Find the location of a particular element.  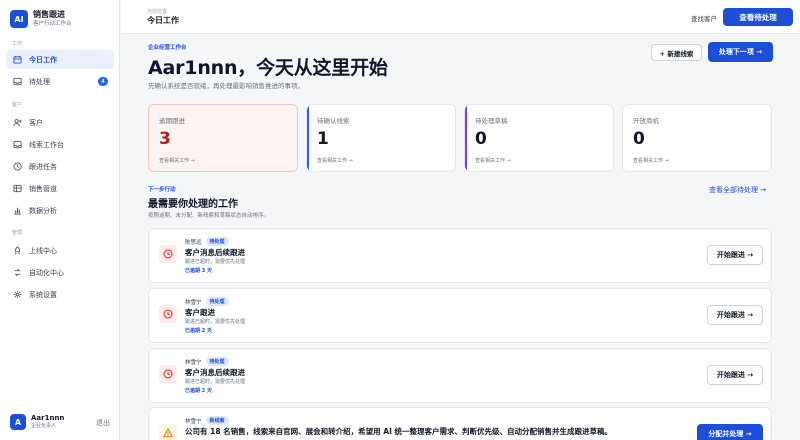

task-owner: 陈思远 待处理 is located at coordinates (207, 241).